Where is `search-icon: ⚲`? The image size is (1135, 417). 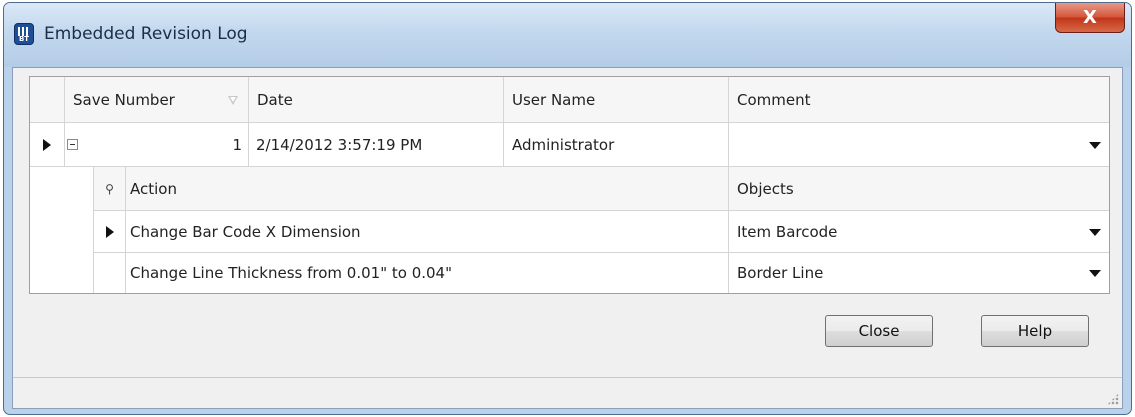
search-icon: ⚲ is located at coordinates (109, 189).